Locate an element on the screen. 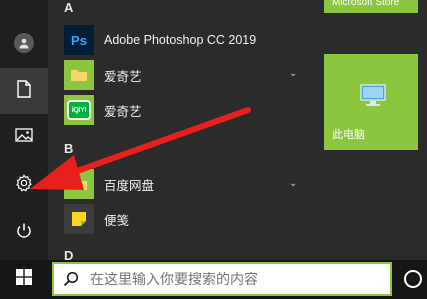 The image size is (427, 299). app-item-baidu-netdisk-folder: 百度网盘 is located at coordinates (184, 184).